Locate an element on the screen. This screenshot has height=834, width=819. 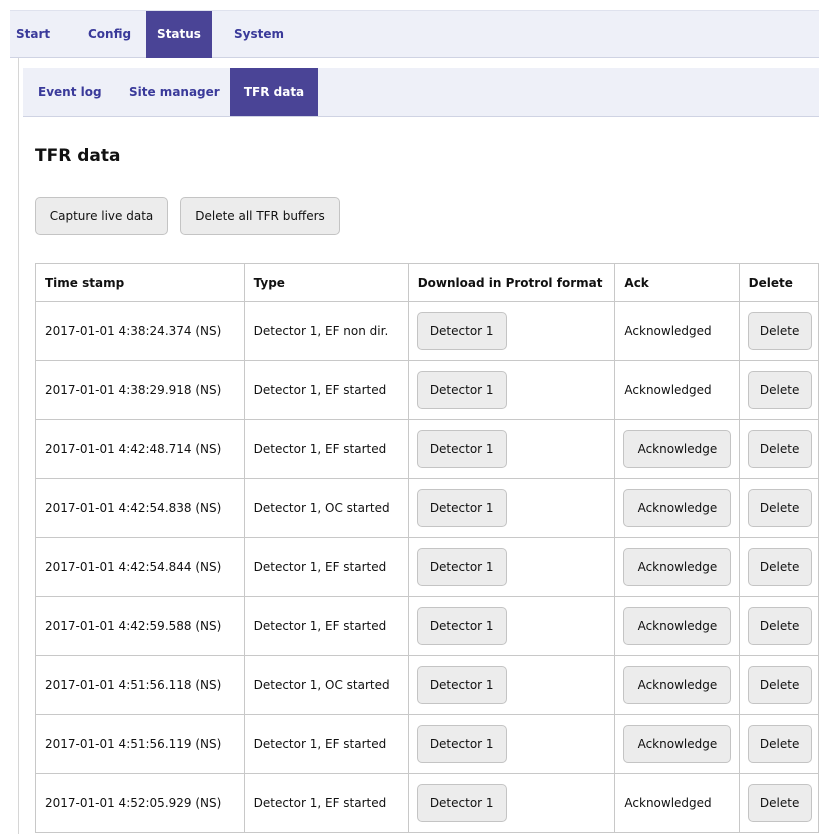
tab-system: System is located at coordinates (259, 34).